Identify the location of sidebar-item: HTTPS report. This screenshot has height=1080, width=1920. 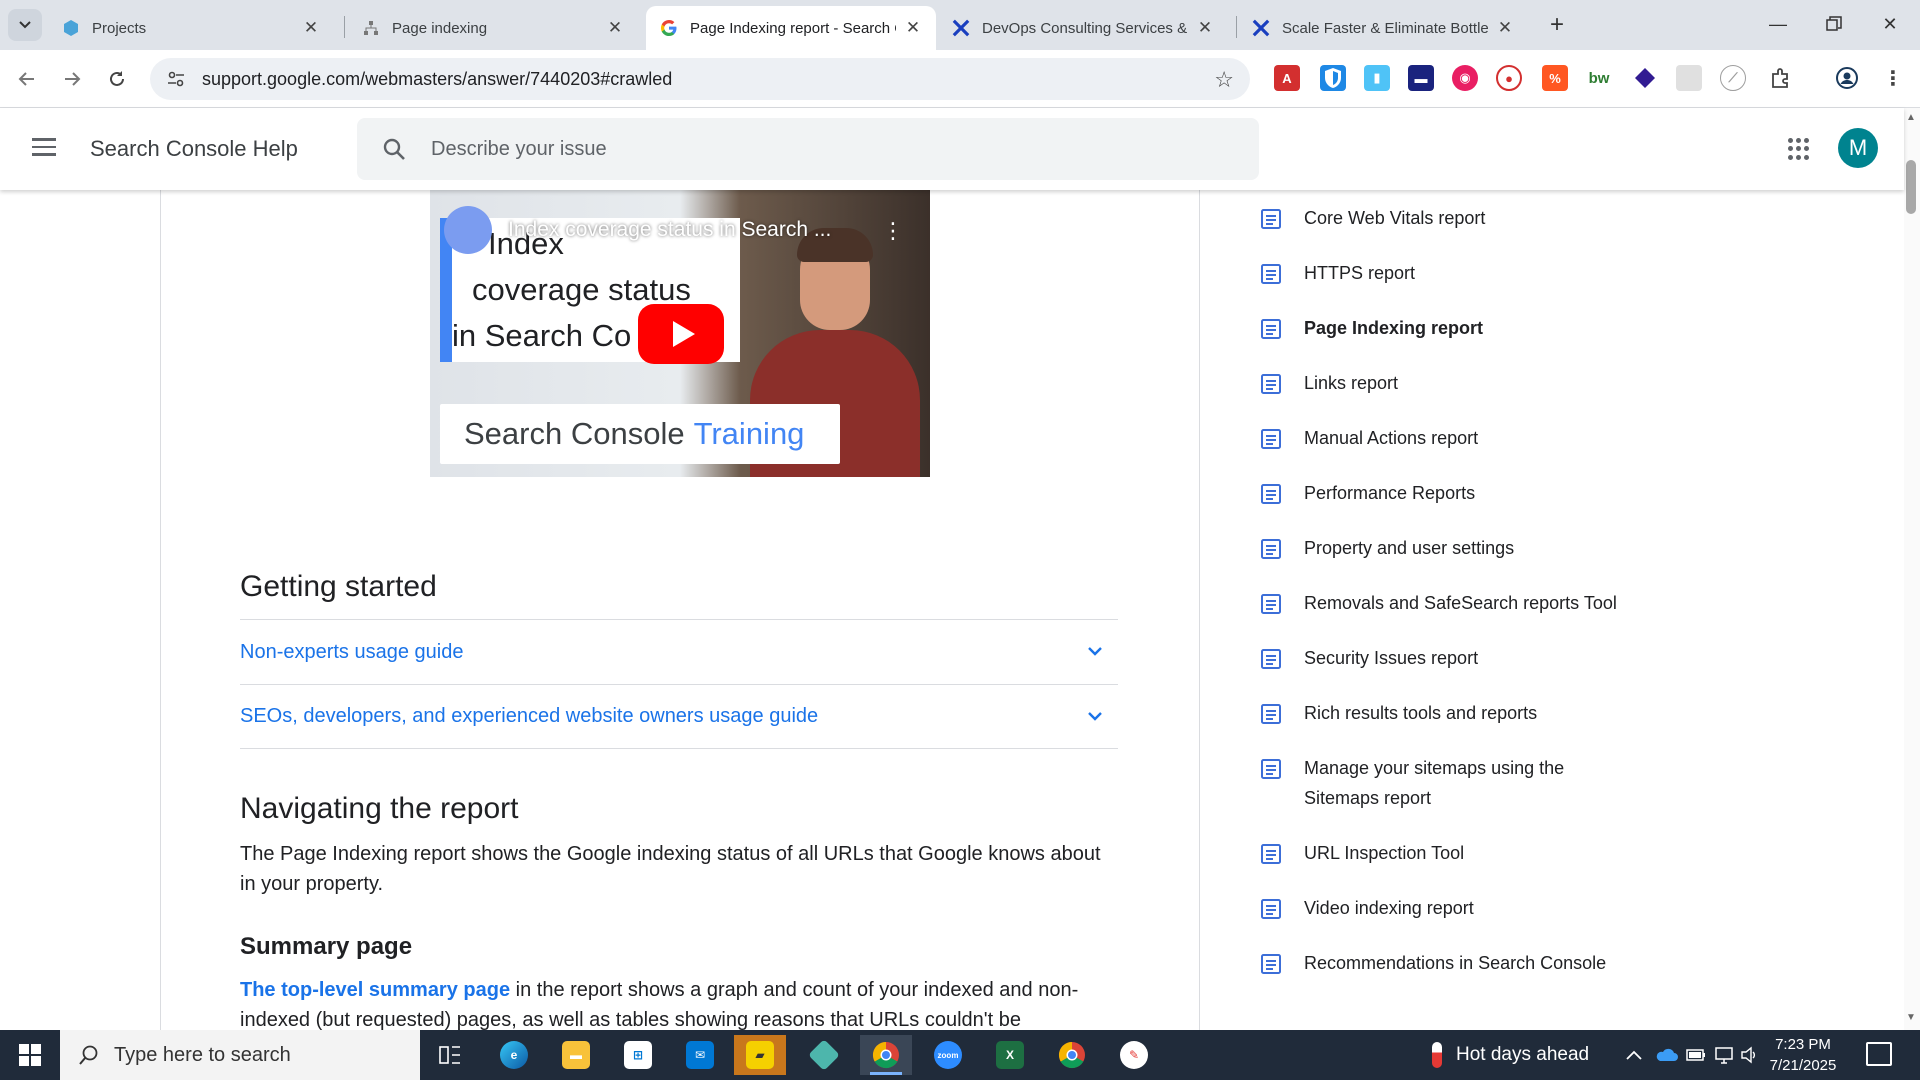
(1460, 275).